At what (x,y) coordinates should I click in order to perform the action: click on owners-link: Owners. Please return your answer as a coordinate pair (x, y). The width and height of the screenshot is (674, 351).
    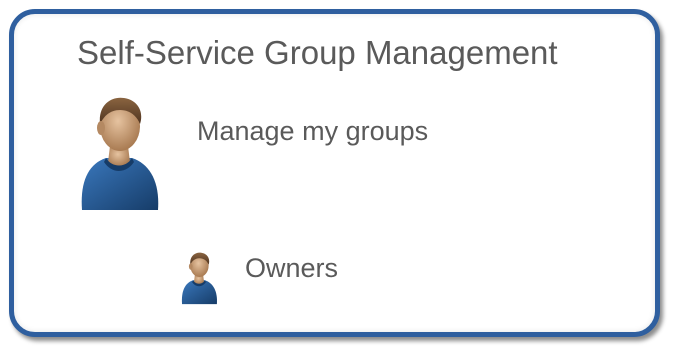
    Looking at the image, I should click on (291, 268).